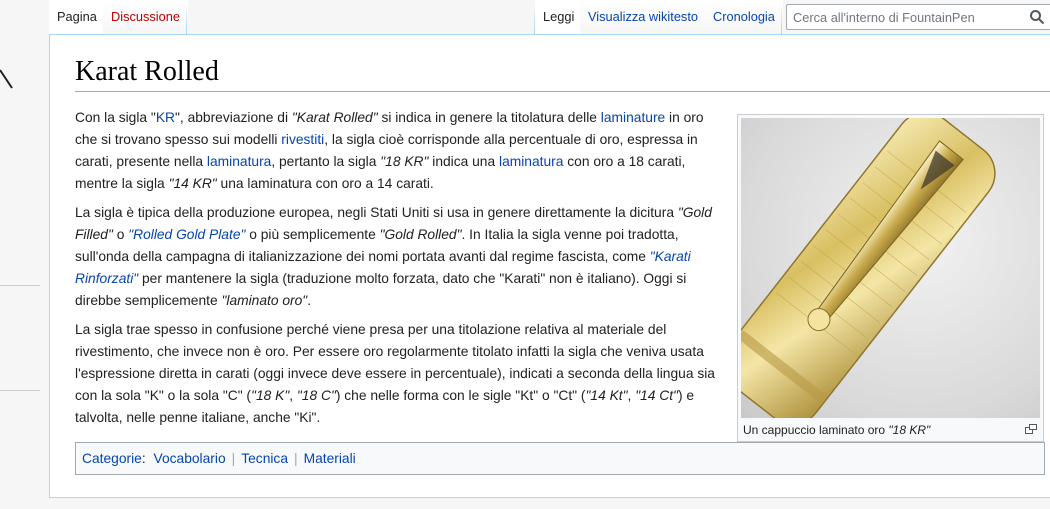  What do you see at coordinates (120, 234) in the screenshot?
I see `text: o` at bounding box center [120, 234].